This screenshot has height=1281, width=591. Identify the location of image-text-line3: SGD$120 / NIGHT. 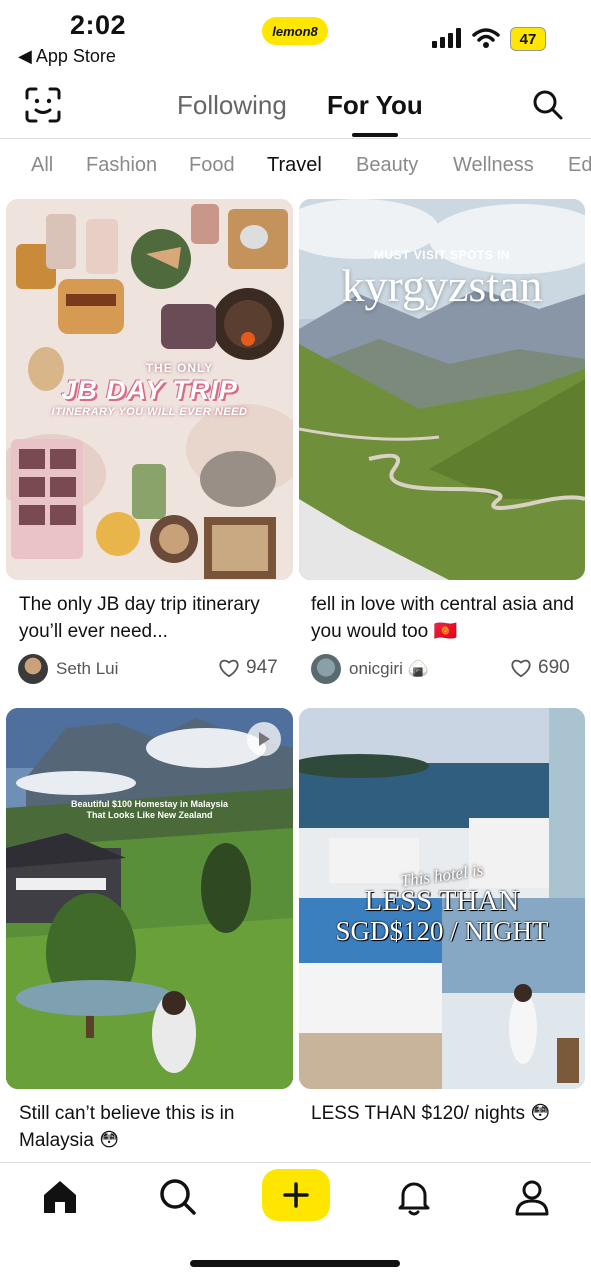
(442, 931).